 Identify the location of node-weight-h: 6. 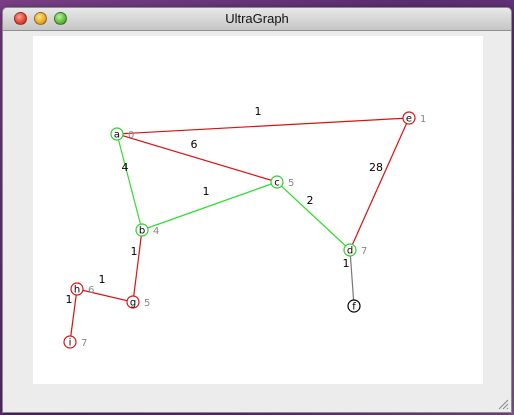
(91, 290).